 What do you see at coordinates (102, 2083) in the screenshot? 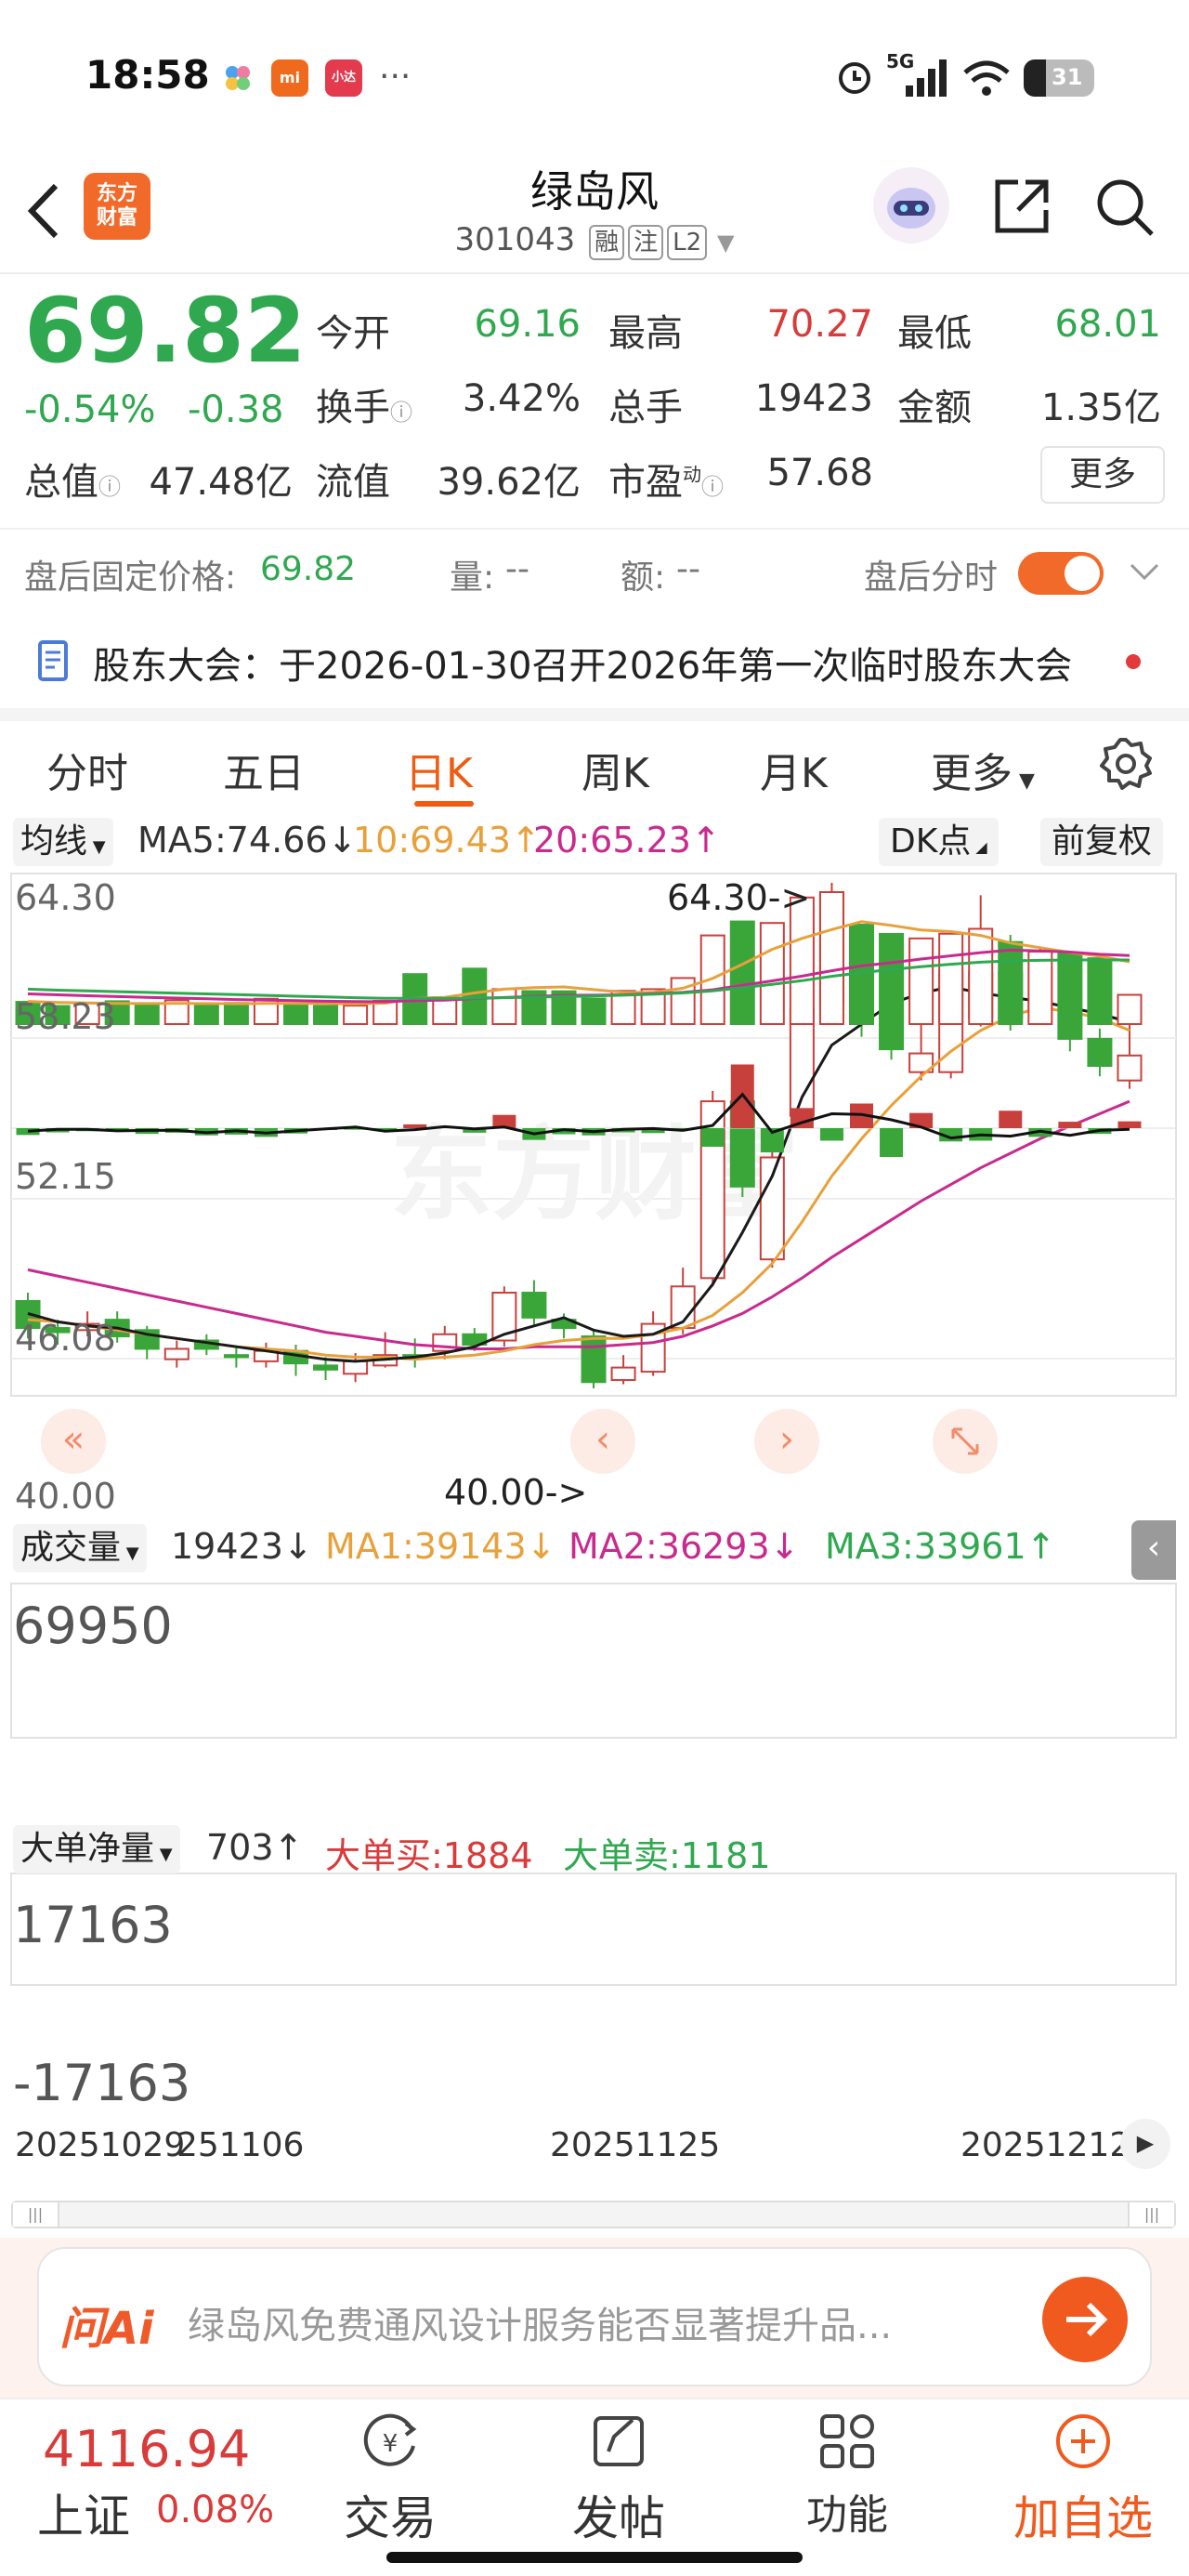
I see `flow-min-label: -17163` at bounding box center [102, 2083].